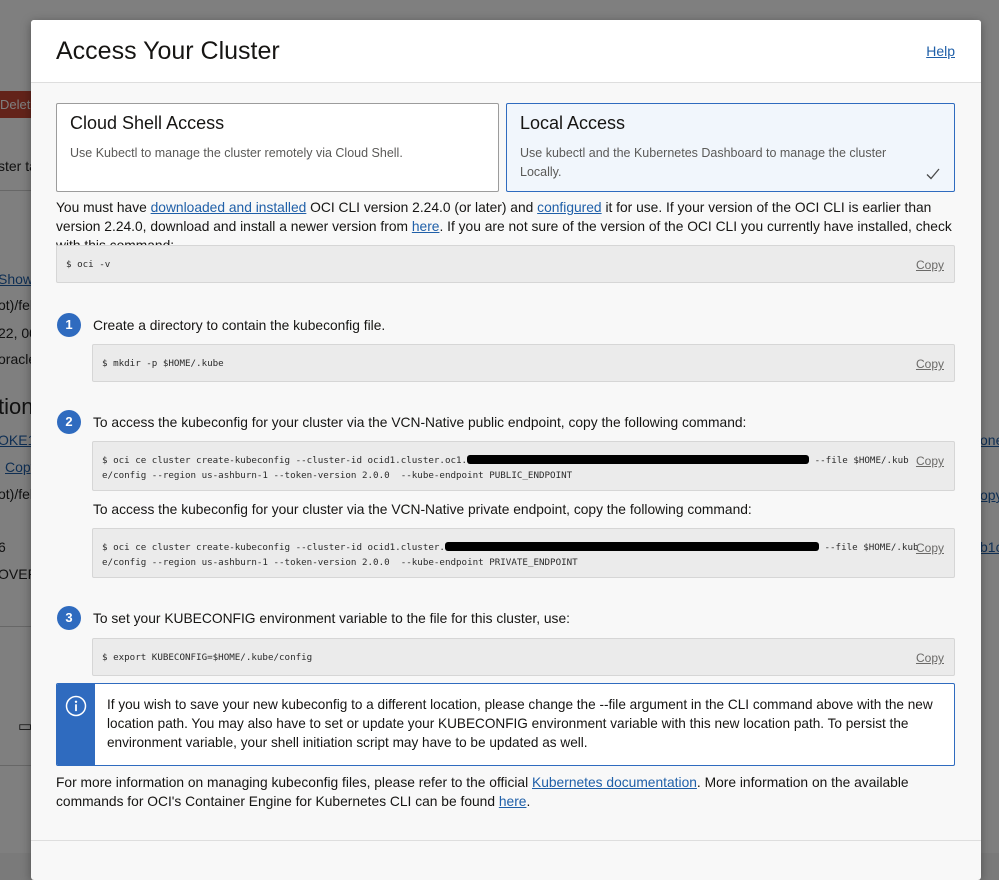 The height and width of the screenshot is (880, 999). What do you see at coordinates (88, 264) in the screenshot?
I see `code-text: $ oci -v` at bounding box center [88, 264].